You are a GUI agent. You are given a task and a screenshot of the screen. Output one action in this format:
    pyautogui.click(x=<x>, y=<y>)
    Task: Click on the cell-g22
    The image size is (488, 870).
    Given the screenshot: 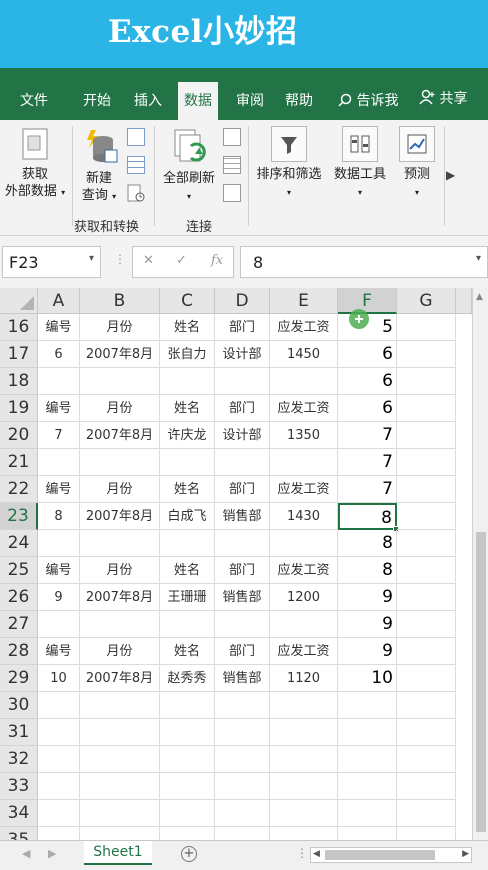 What is the action you would take?
    pyautogui.click(x=426, y=489)
    